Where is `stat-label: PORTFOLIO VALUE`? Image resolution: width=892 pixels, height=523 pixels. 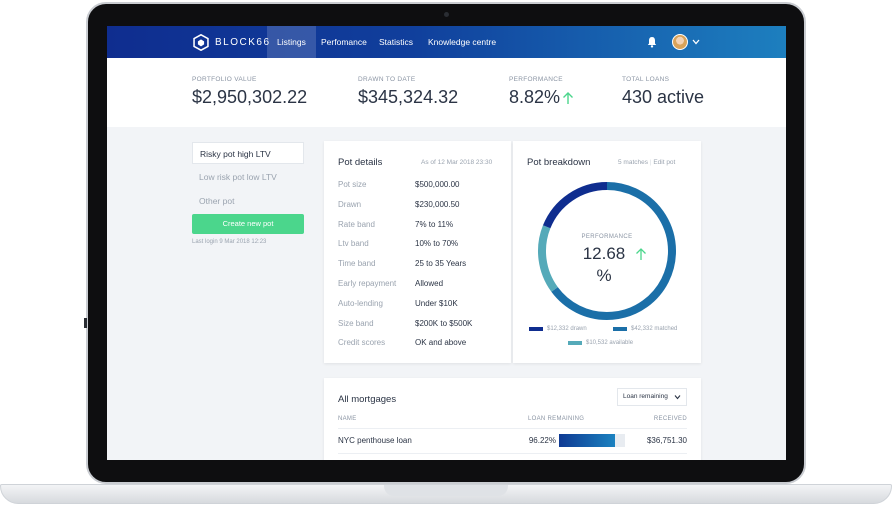
stat-label: PORTFOLIO VALUE is located at coordinates (224, 79).